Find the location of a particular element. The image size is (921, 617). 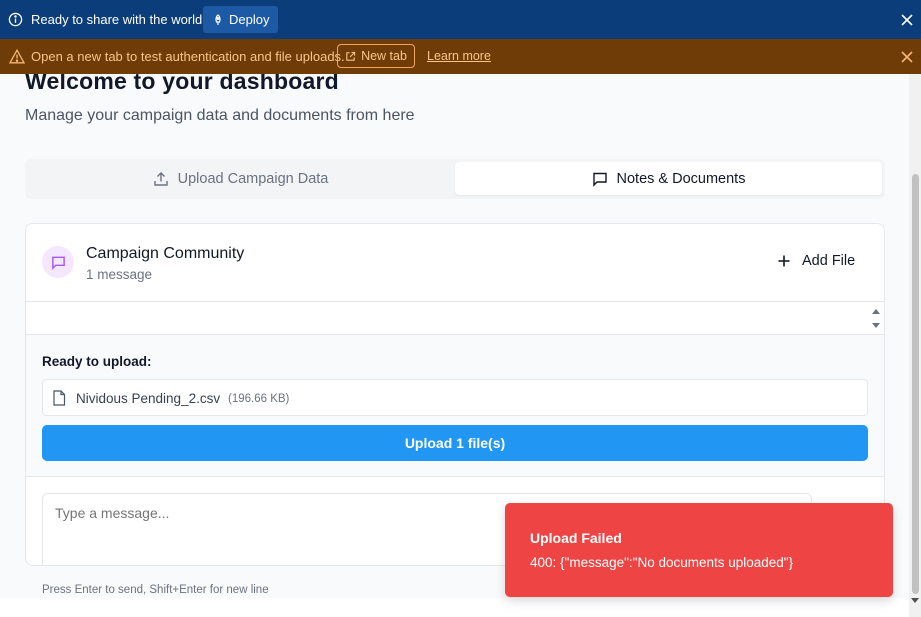

tab-upload-campaign-data: Upload Campaign Data is located at coordinates (240, 178).